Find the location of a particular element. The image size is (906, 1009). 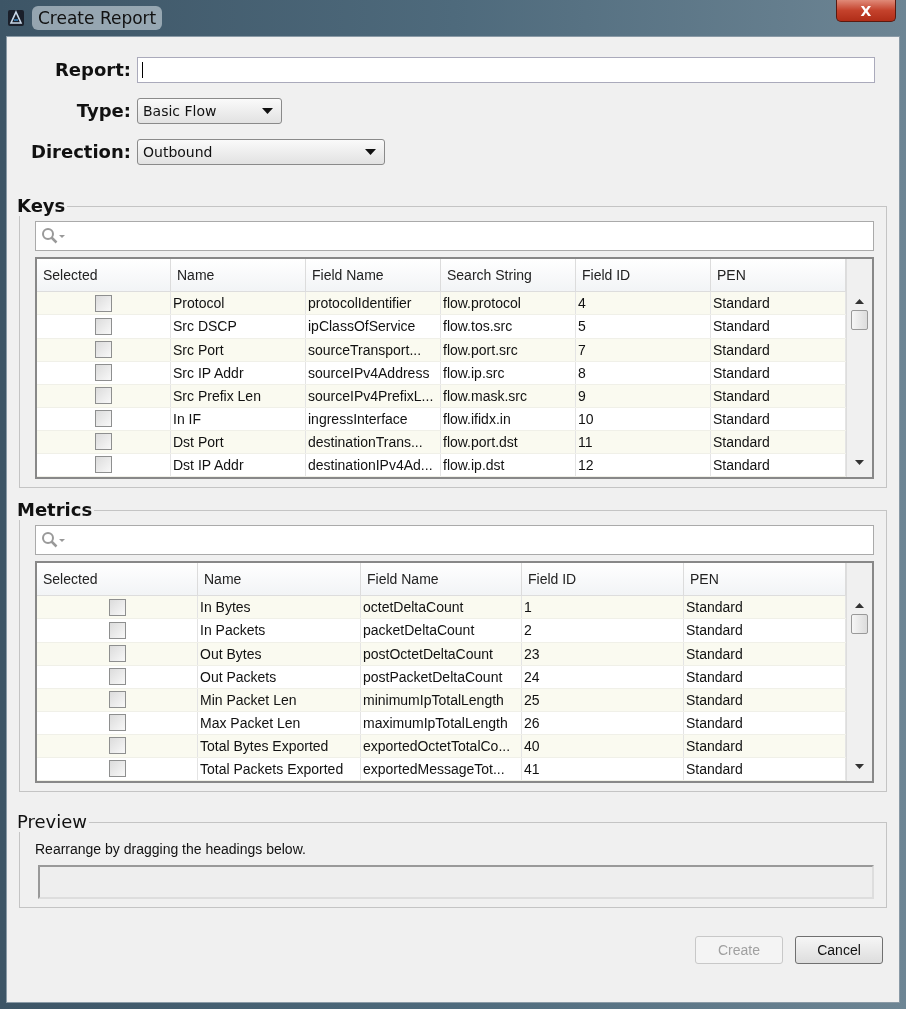

table-cell: packetDeltaCount is located at coordinates (441, 630).